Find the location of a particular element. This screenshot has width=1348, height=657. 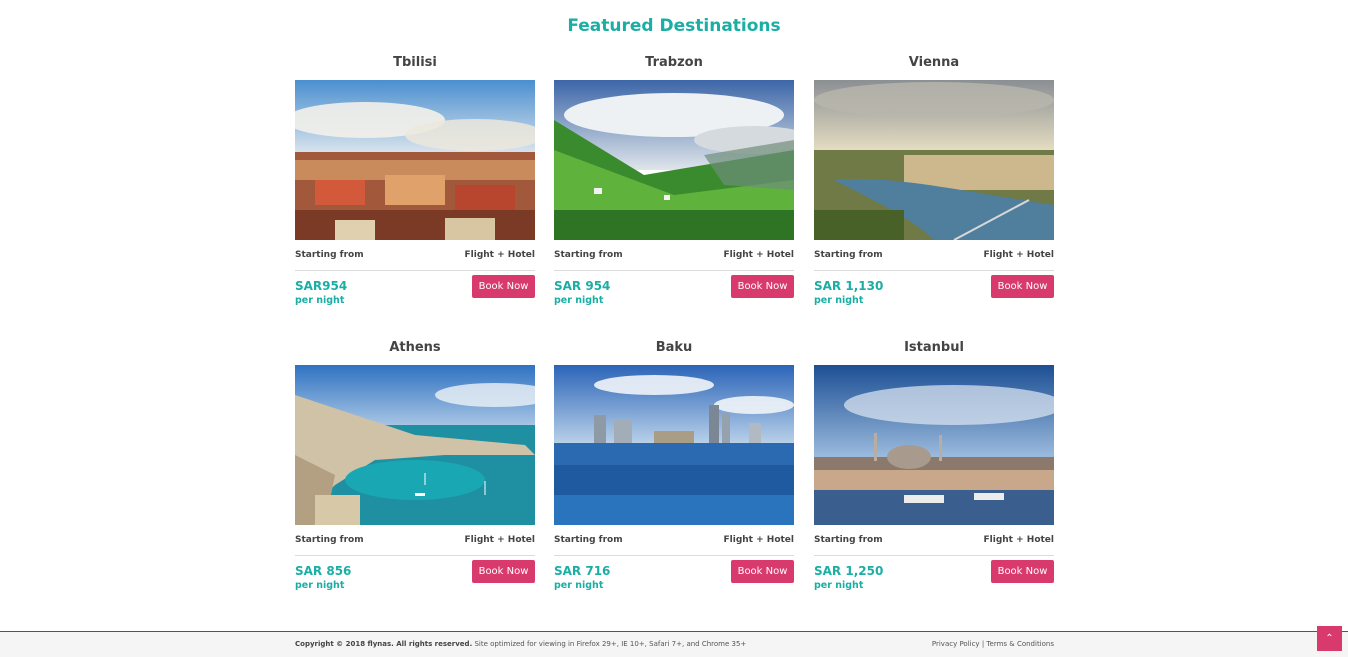

price: SAR 856 is located at coordinates (323, 571).